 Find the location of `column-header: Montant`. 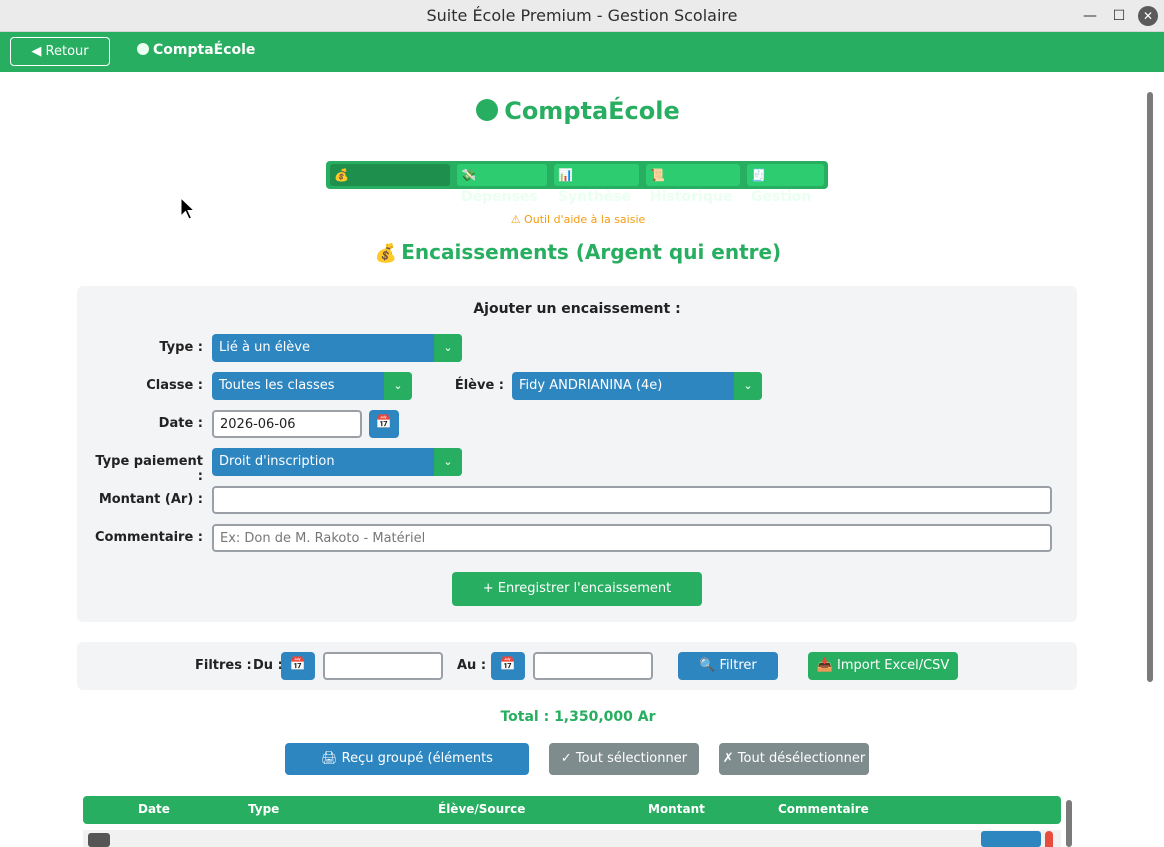

column-header: Montant is located at coordinates (676, 809).